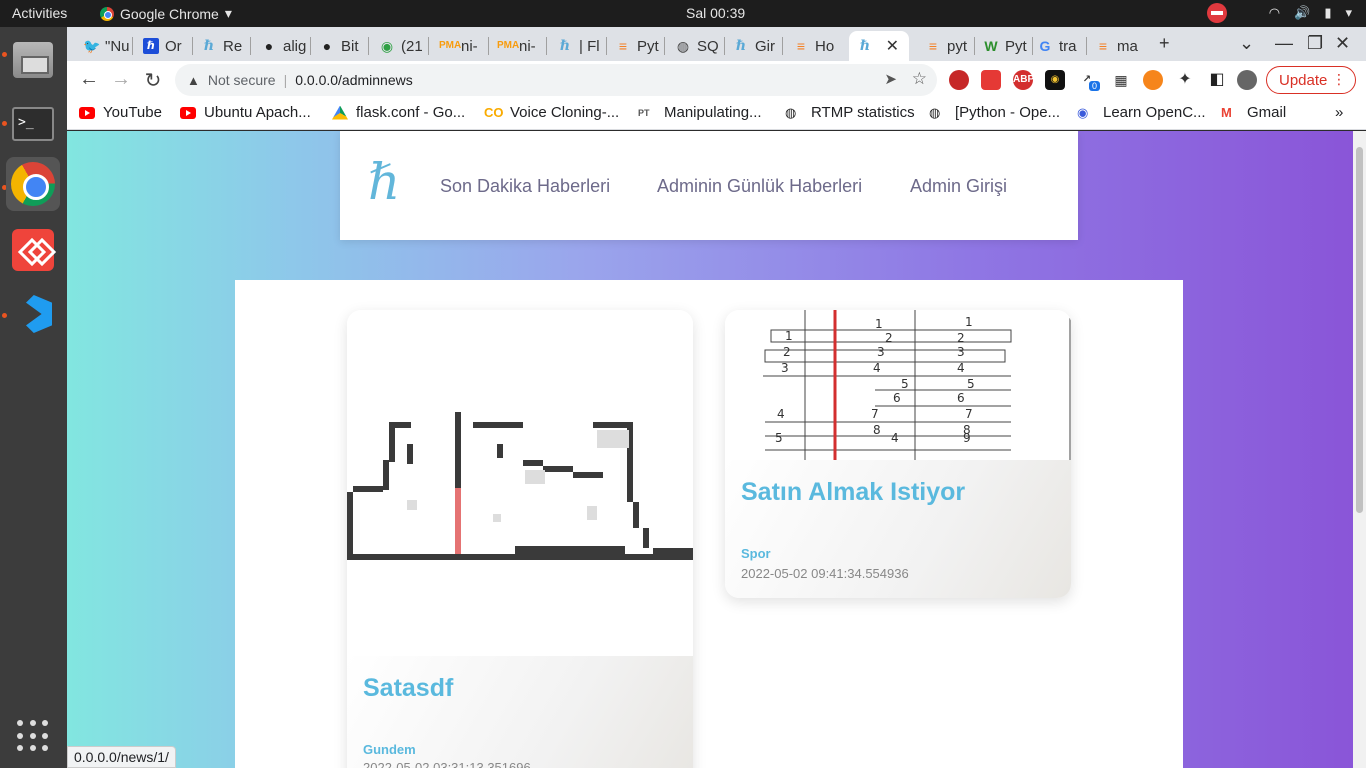 The image size is (1366, 768). What do you see at coordinates (1339, 79) in the screenshot?
I see `more-icon: ⋮` at bounding box center [1339, 79].